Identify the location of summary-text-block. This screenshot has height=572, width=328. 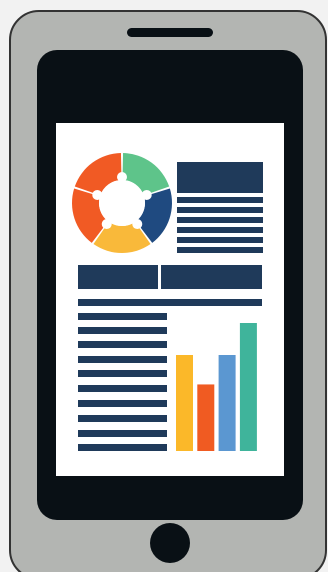
(220, 207).